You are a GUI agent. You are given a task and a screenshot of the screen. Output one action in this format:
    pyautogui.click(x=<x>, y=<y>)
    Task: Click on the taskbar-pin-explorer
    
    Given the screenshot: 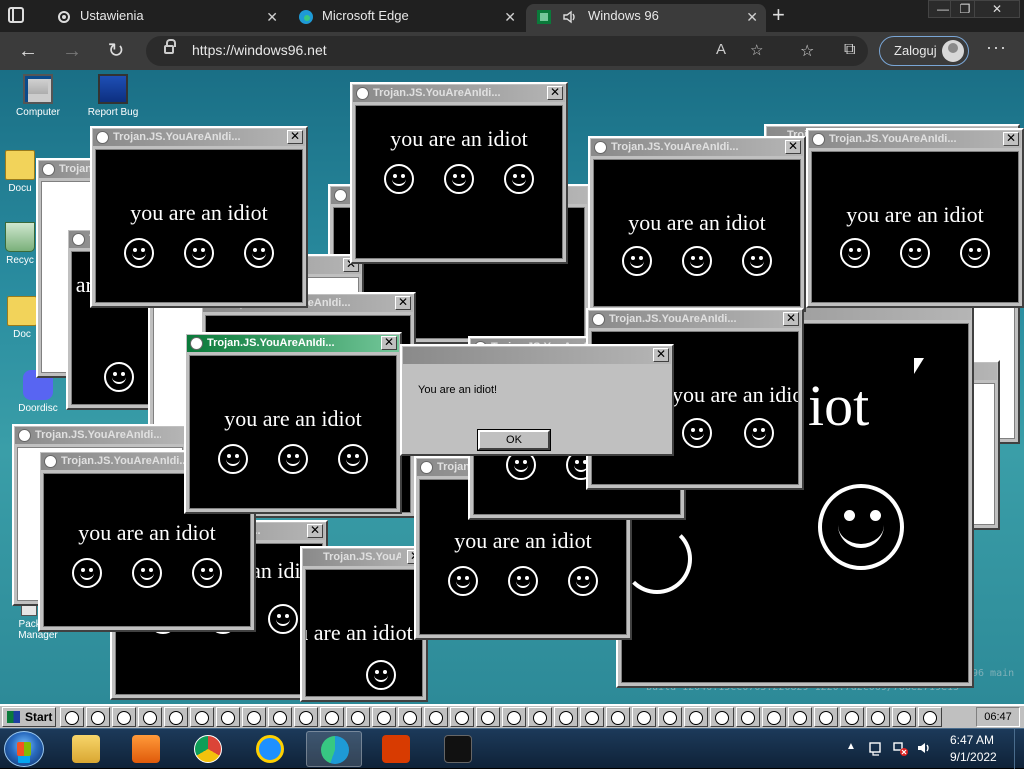 What is the action you would take?
    pyautogui.click(x=86, y=749)
    